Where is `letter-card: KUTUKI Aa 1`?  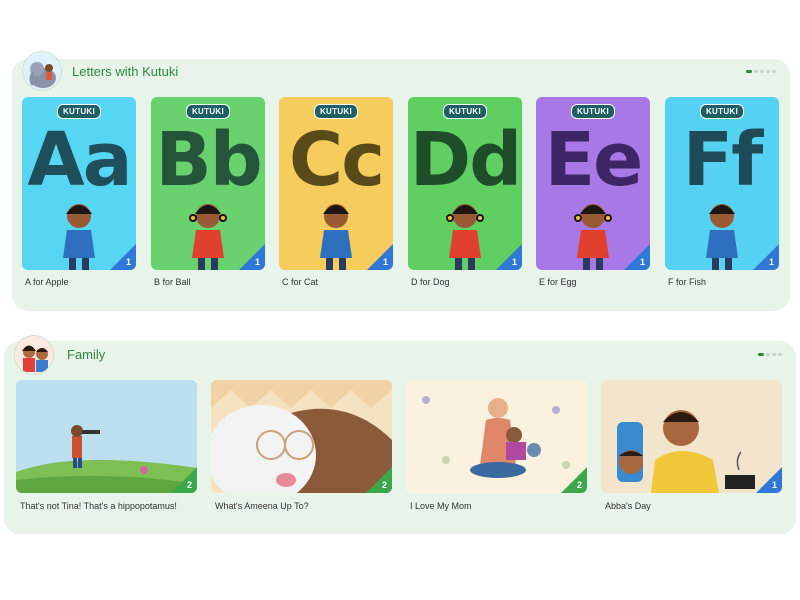 letter-card: KUTUKI Aa 1 is located at coordinates (79, 183).